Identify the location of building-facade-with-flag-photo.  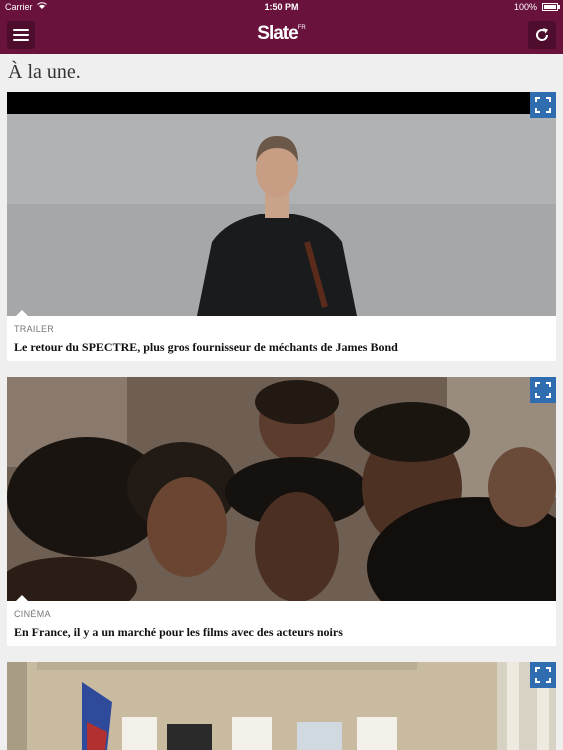
(281, 706).